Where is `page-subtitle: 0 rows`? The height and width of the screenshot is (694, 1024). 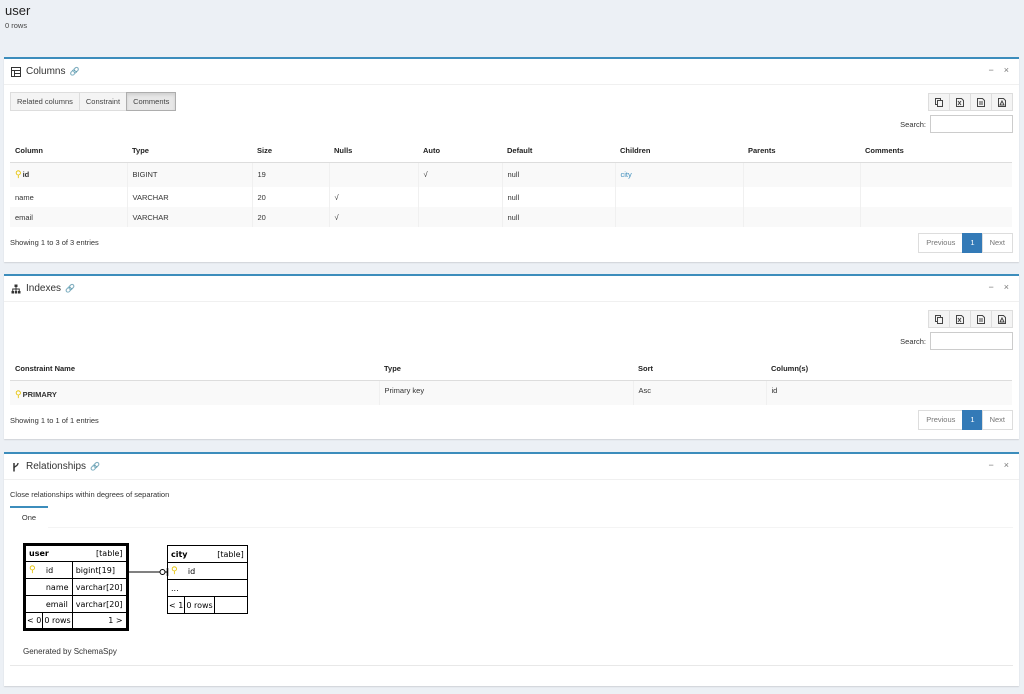
page-subtitle: 0 rows is located at coordinates (16, 25).